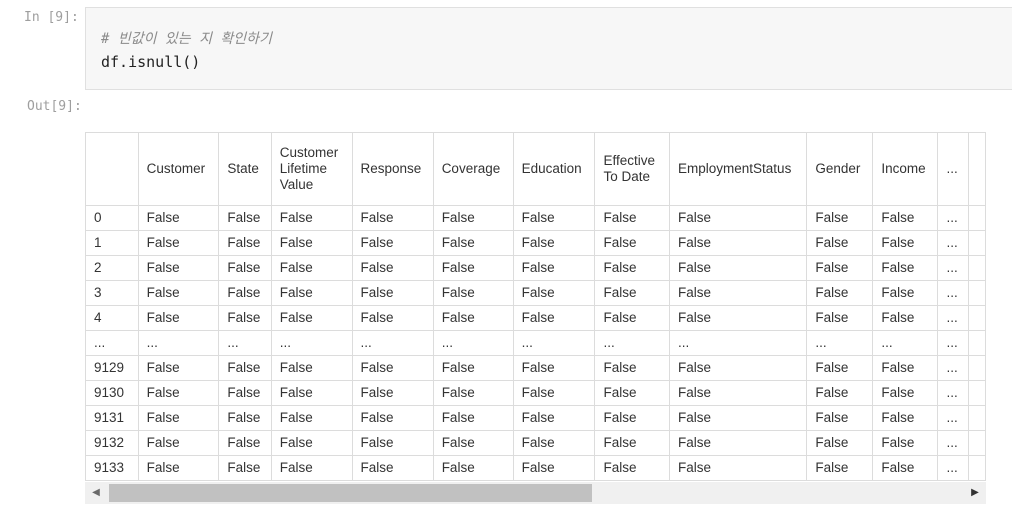 Image resolution: width=1012 pixels, height=510 pixels. I want to click on row-index: 1, so click(112, 243).